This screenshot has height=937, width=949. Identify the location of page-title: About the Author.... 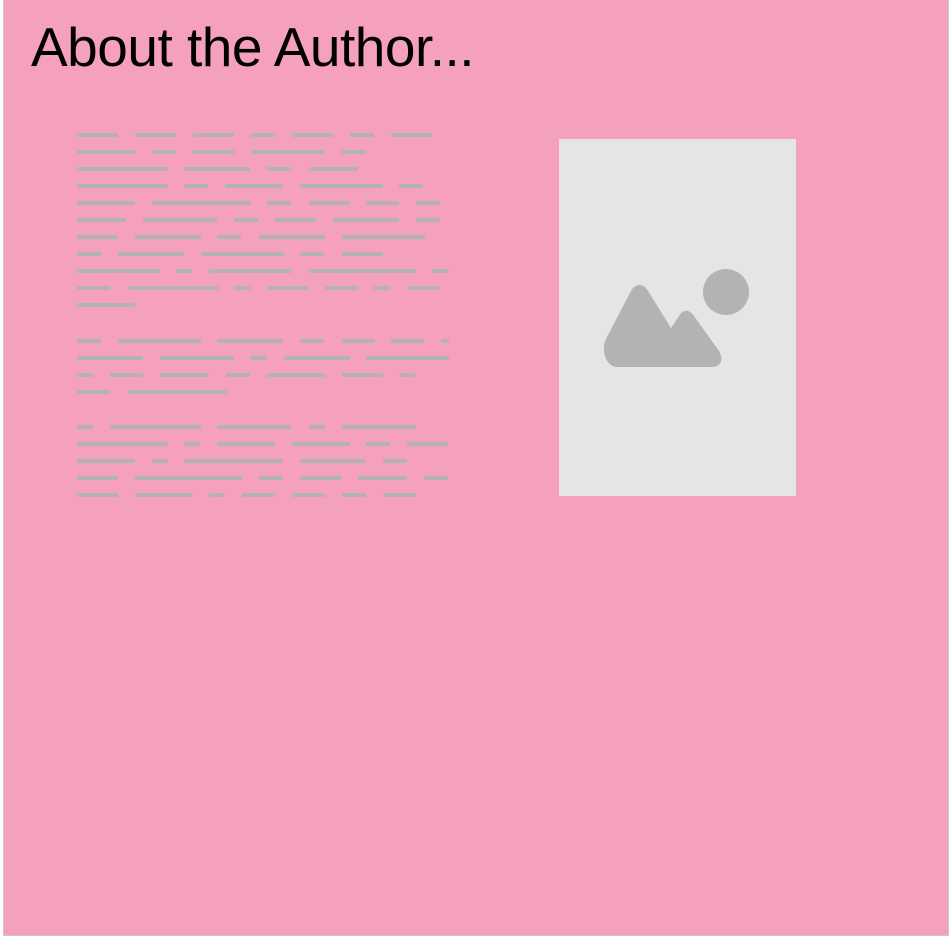
(253, 47).